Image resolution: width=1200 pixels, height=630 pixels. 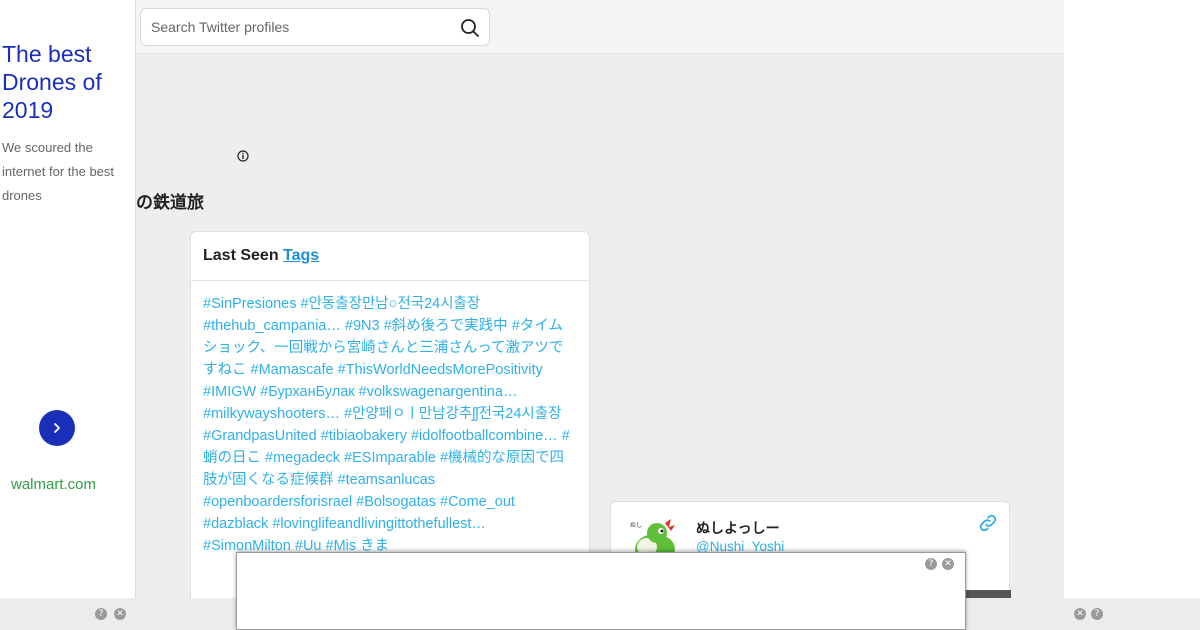 What do you see at coordinates (636, 525) in the screenshot?
I see `svg-text: ぬし` at bounding box center [636, 525].